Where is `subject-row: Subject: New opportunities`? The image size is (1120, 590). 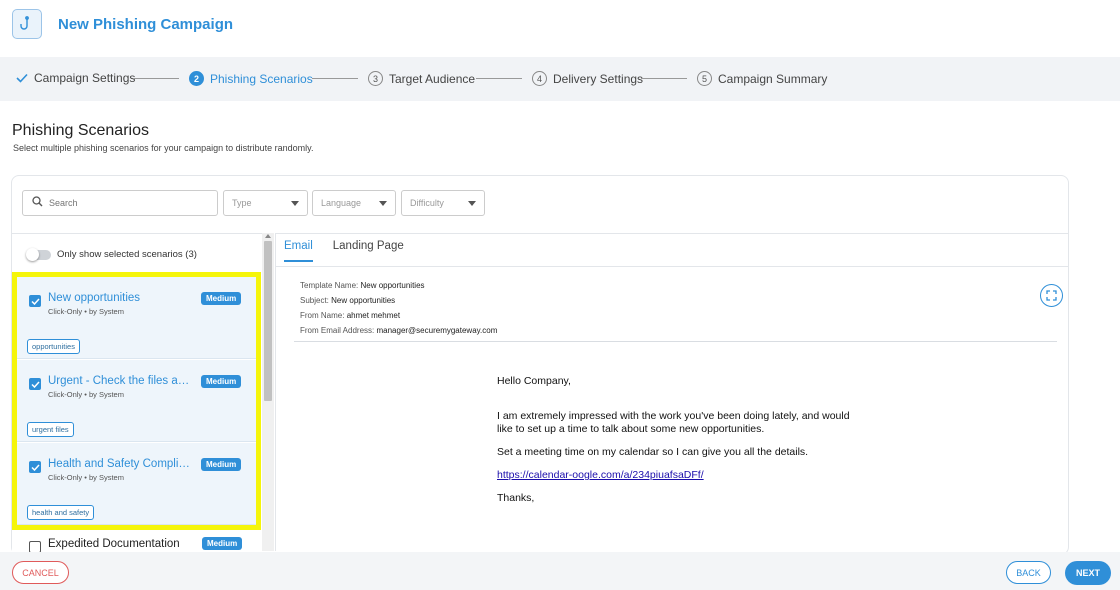 subject-row: Subject: New opportunities is located at coordinates (398, 300).